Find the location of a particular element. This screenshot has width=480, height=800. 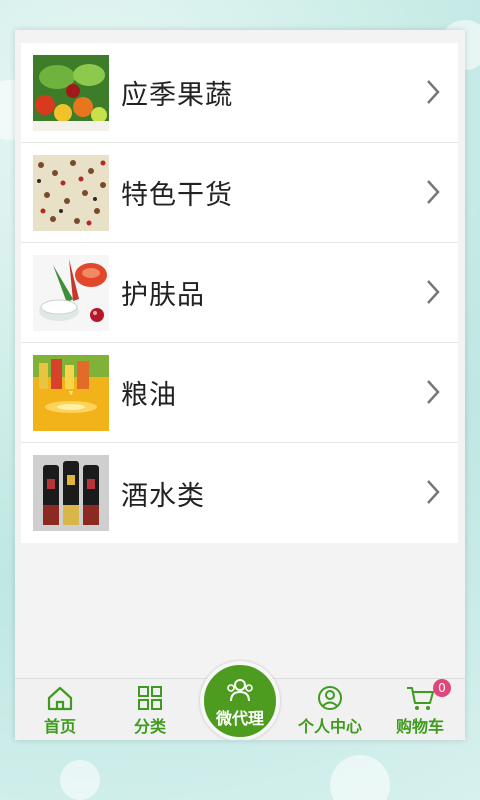

list-item-skincare: 护肤品 is located at coordinates (239, 293).